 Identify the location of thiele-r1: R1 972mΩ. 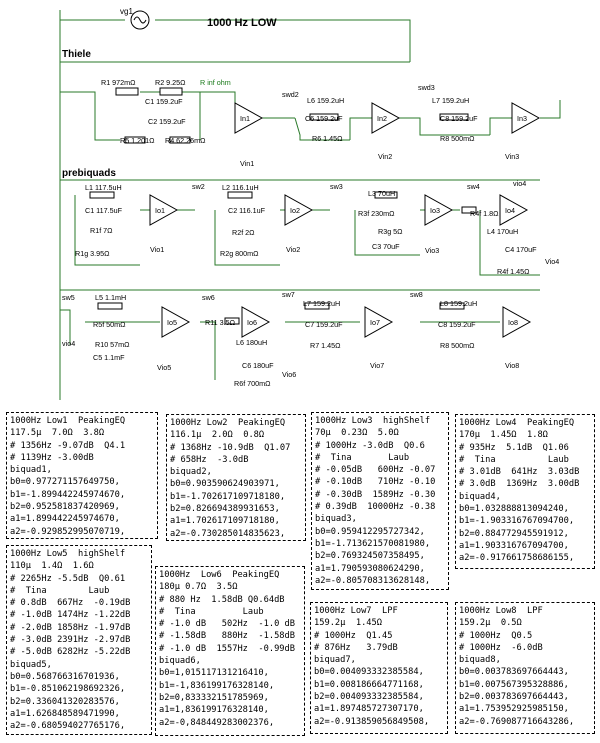
(118, 82).